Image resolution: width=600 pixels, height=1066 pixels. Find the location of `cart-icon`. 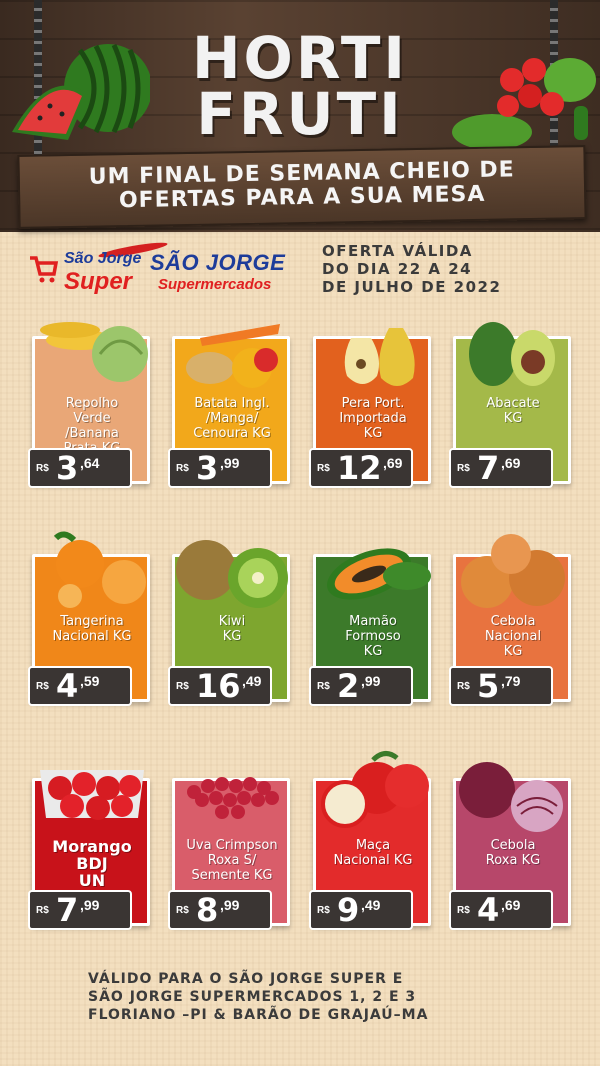

cart-icon is located at coordinates (44, 269).